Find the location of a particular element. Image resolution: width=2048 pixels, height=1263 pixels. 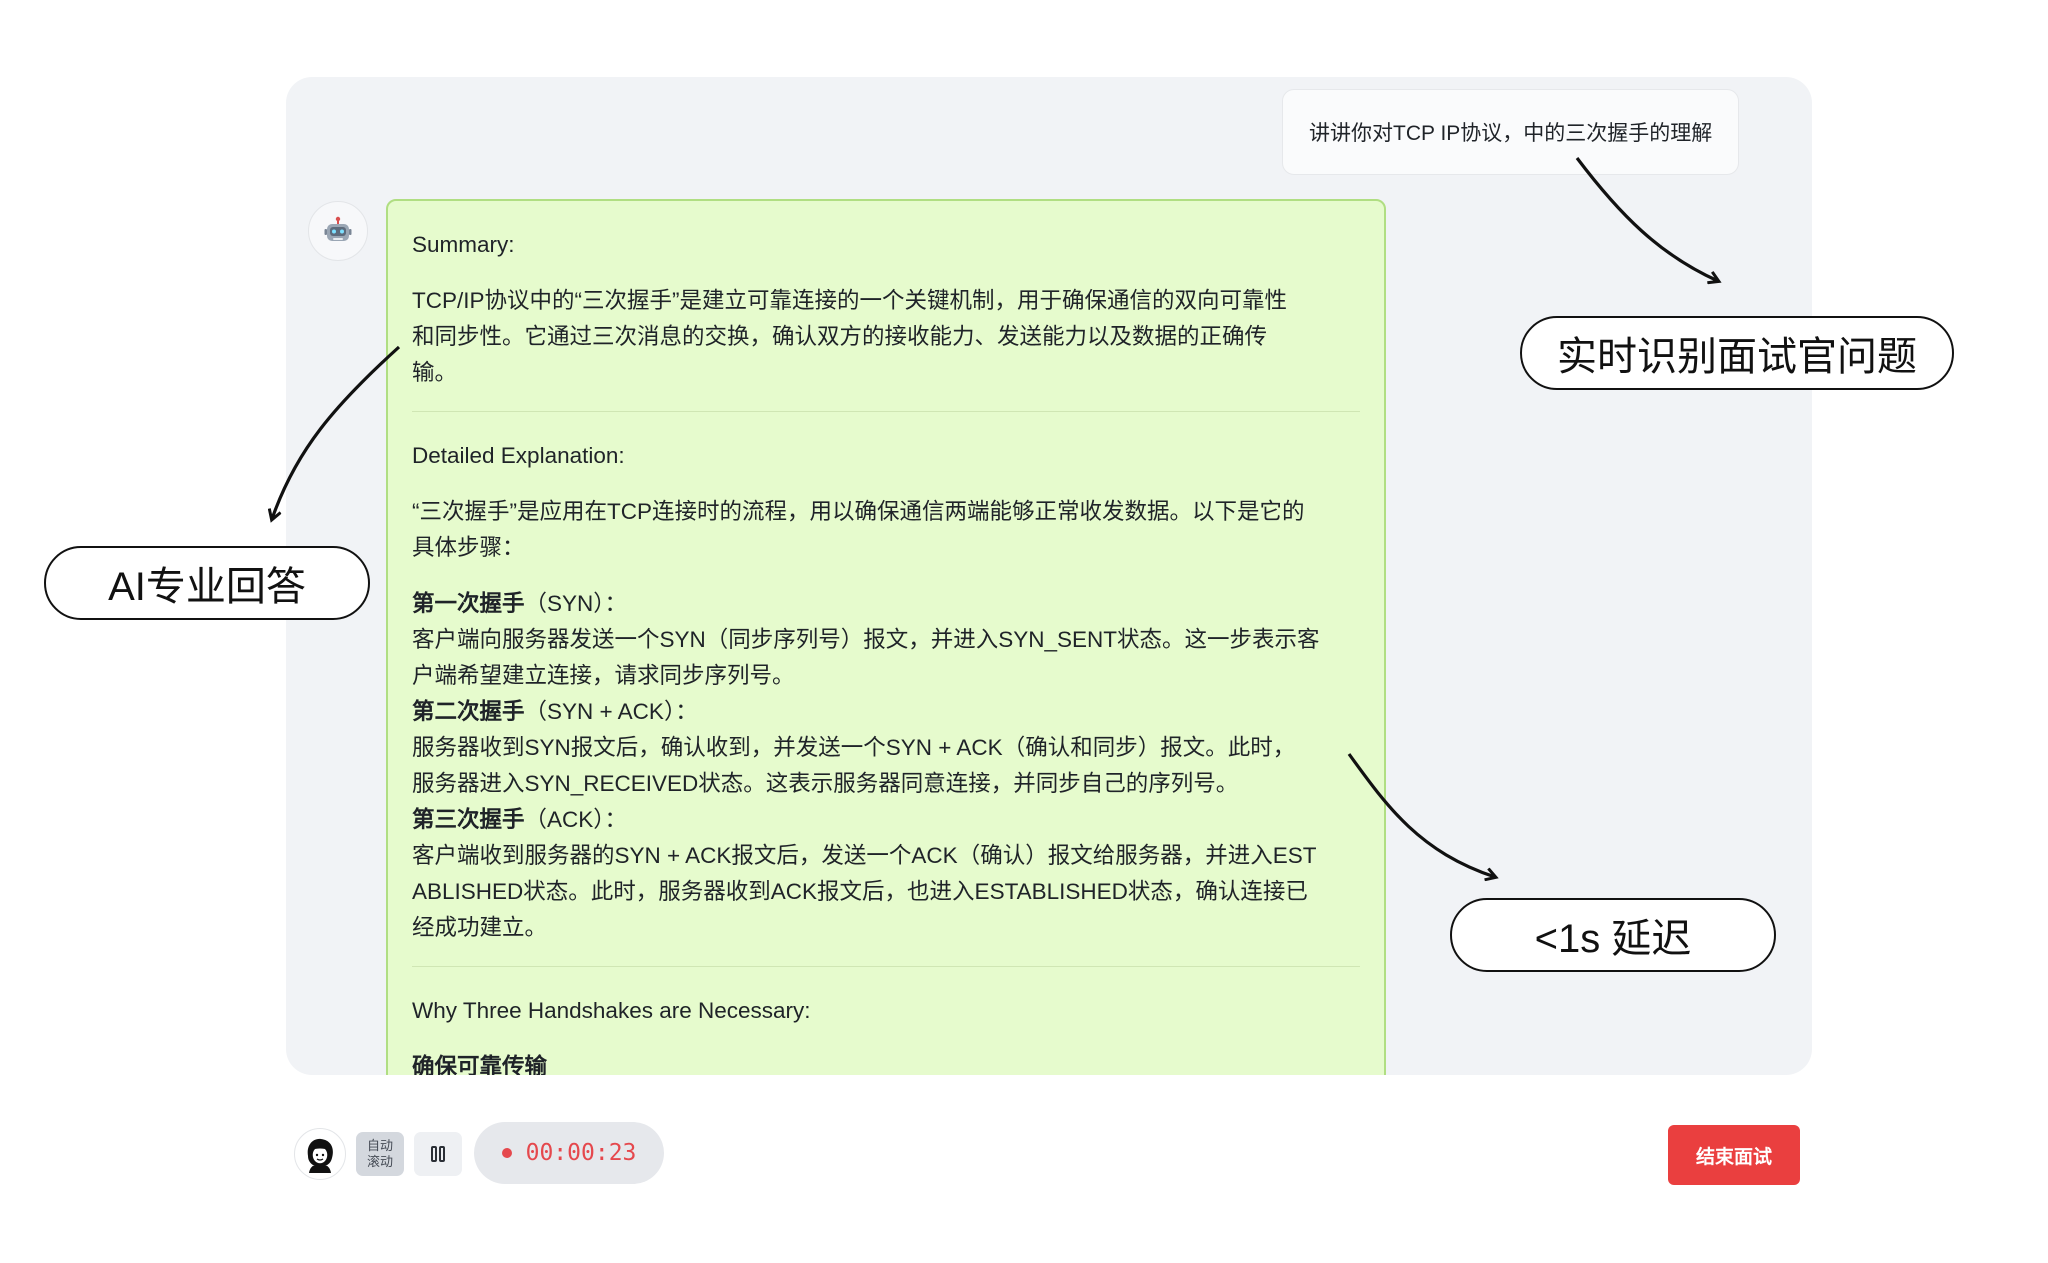

detail-intro-line: 具体步骤： is located at coordinates (468, 547).